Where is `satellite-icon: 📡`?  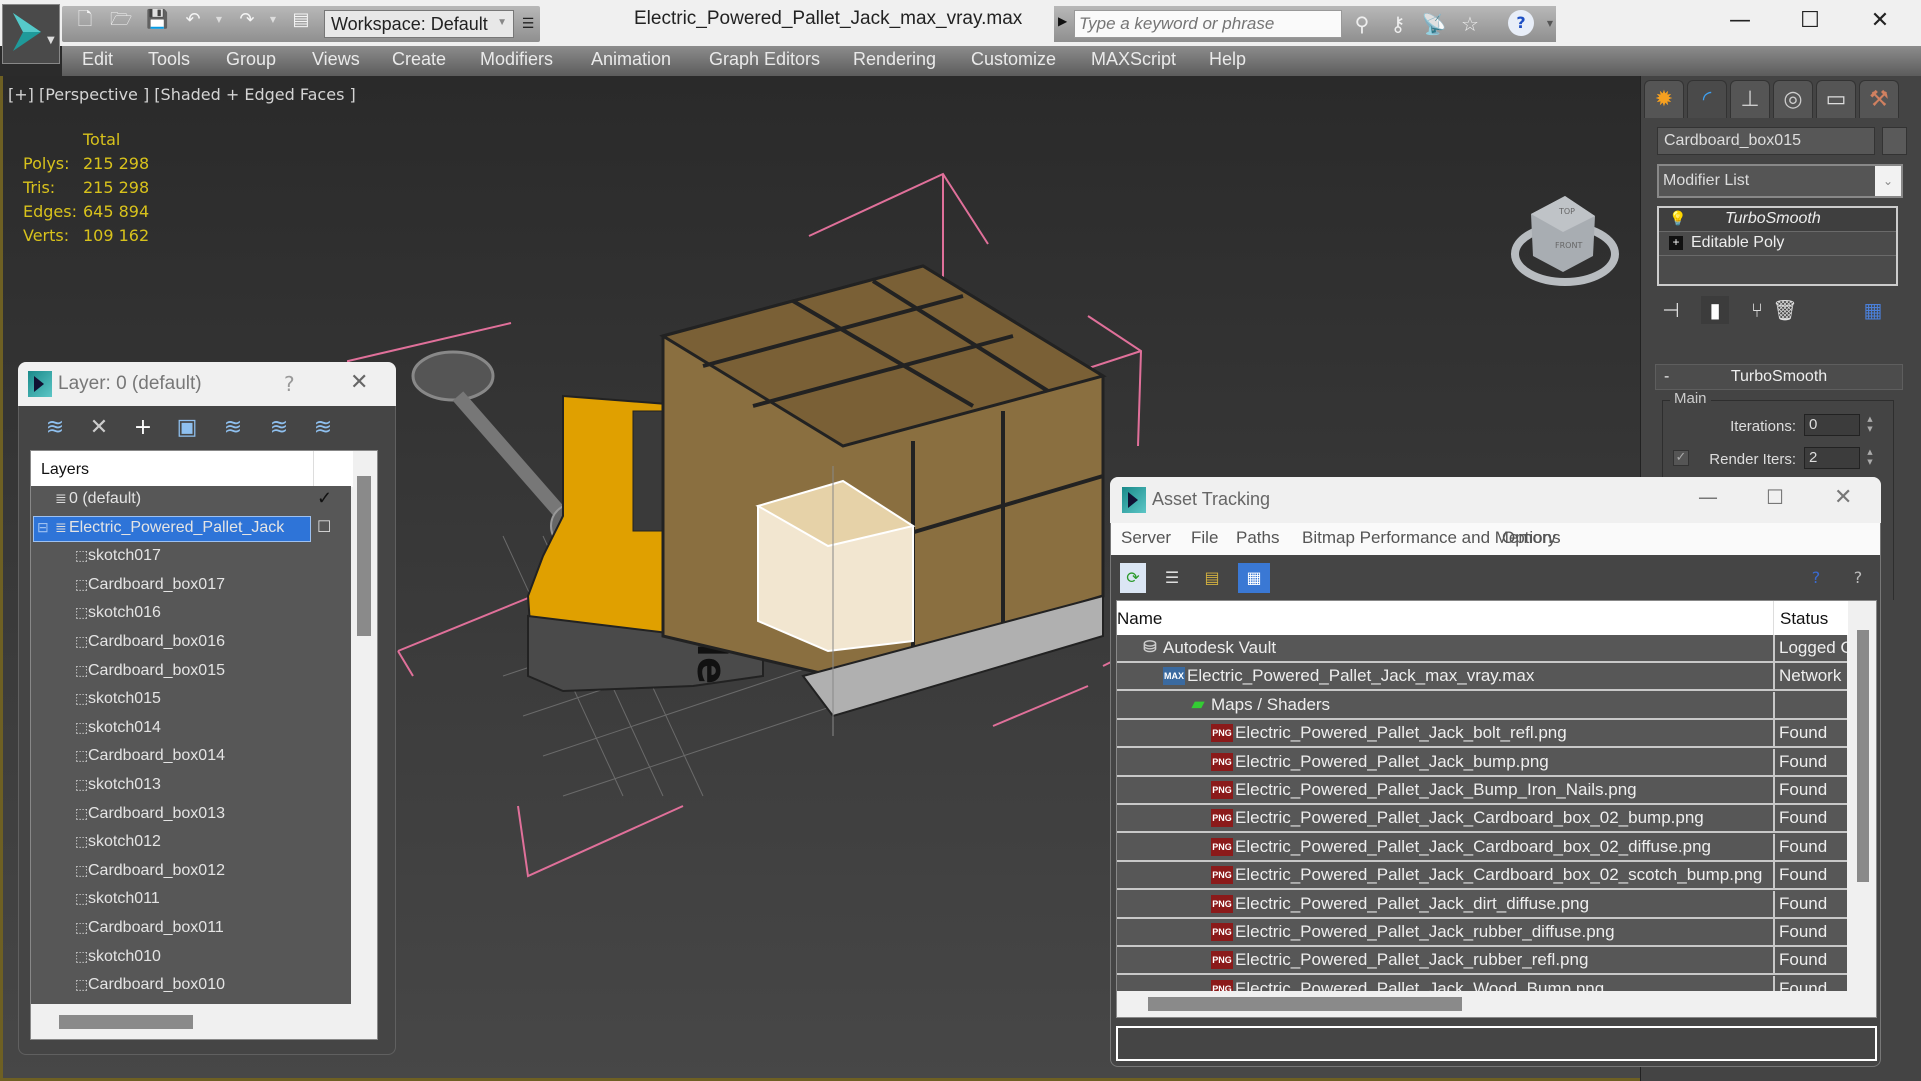
satellite-icon: 📡 is located at coordinates (1434, 24).